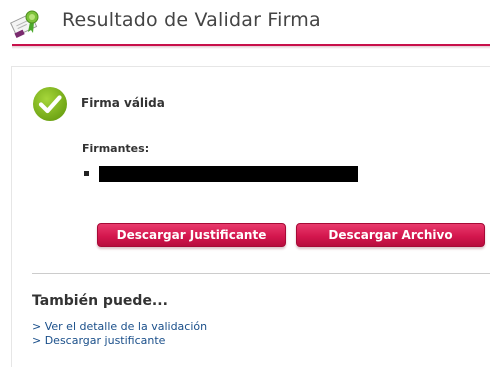 This screenshot has width=490, height=367. I want to click on download-file-button: Descargar Archivo, so click(390, 235).